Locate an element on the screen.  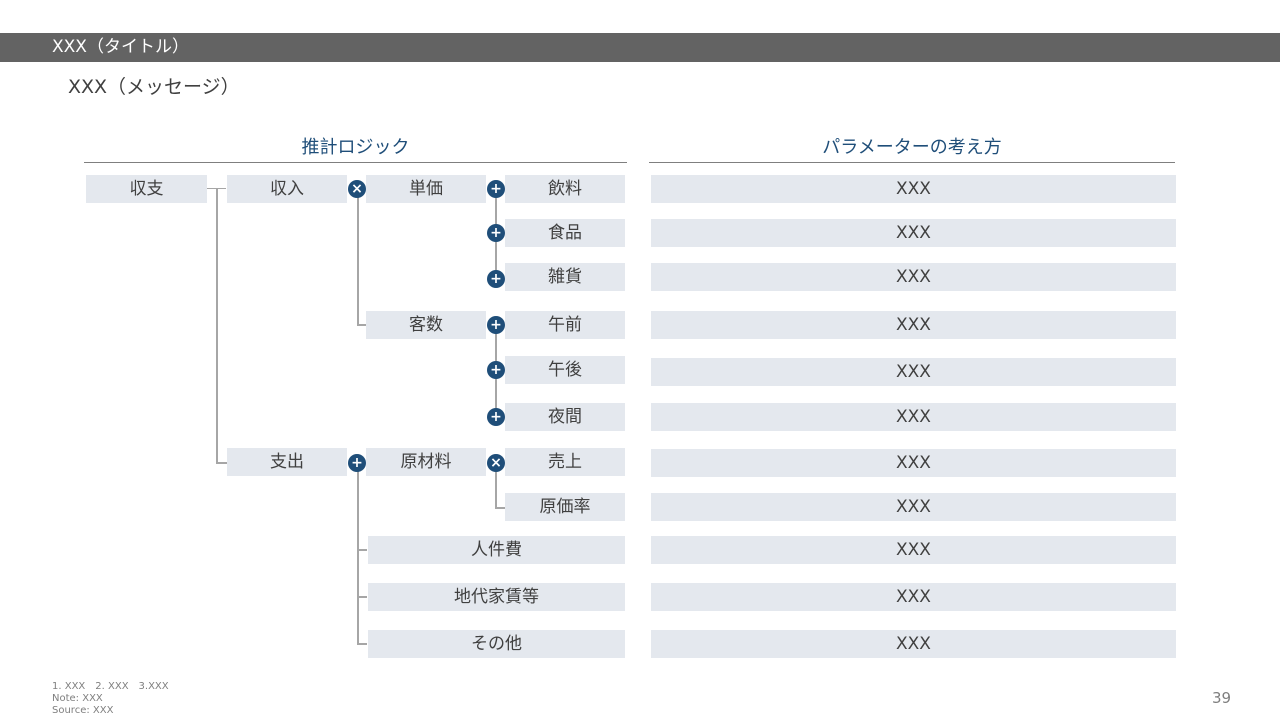
connector-expense is located at coordinates (359, 557).